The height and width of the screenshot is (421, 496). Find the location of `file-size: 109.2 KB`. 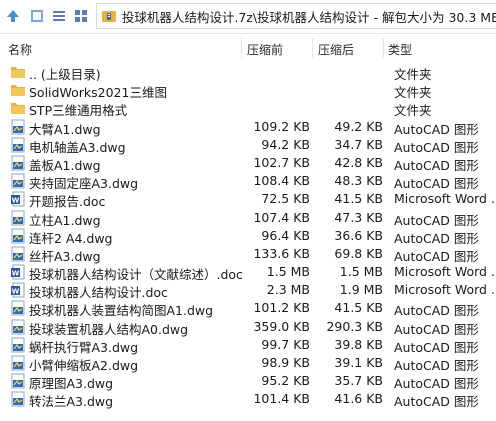

file-size: 109.2 KB is located at coordinates (281, 126).